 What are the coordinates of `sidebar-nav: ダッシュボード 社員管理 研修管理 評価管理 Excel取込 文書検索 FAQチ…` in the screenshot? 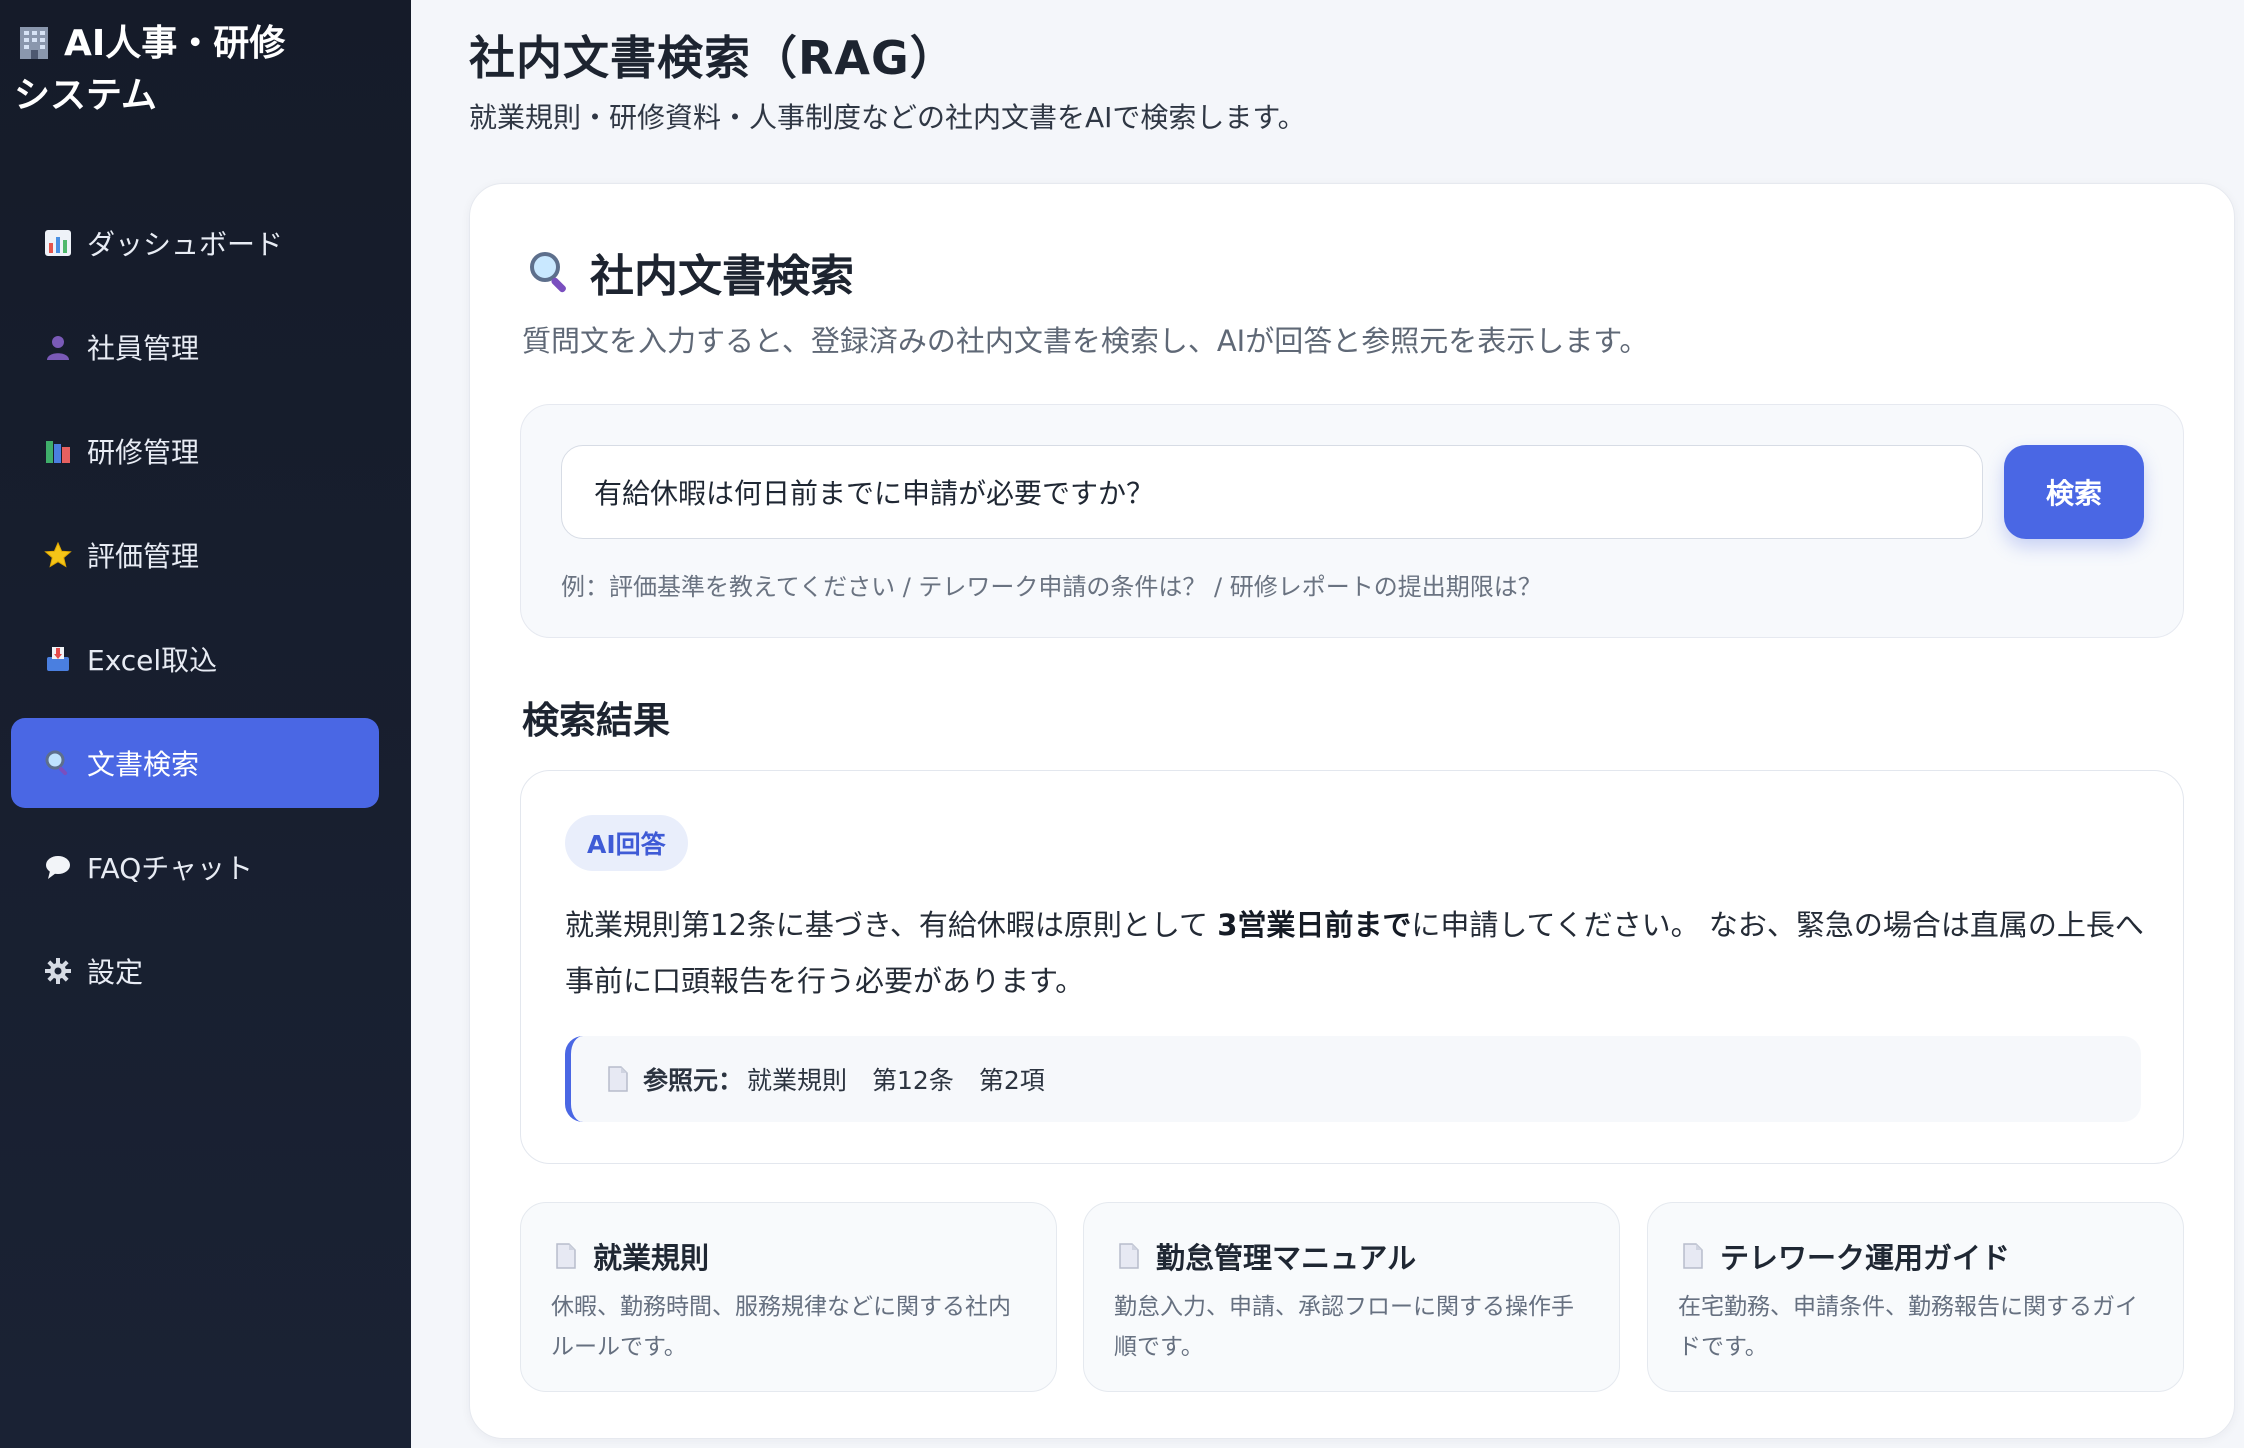 It's located at (195, 614).